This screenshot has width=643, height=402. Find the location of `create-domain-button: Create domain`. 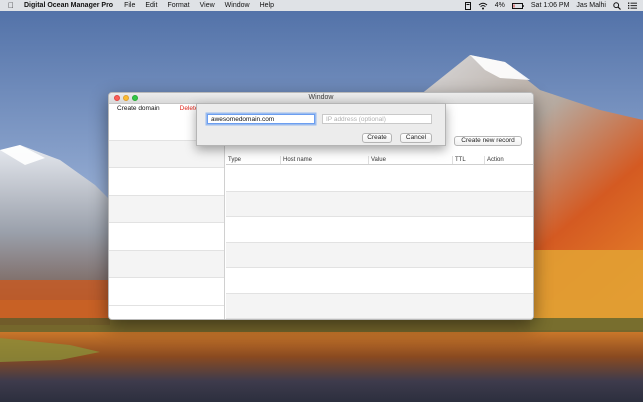

create-domain-button: Create domain is located at coordinates (138, 108).